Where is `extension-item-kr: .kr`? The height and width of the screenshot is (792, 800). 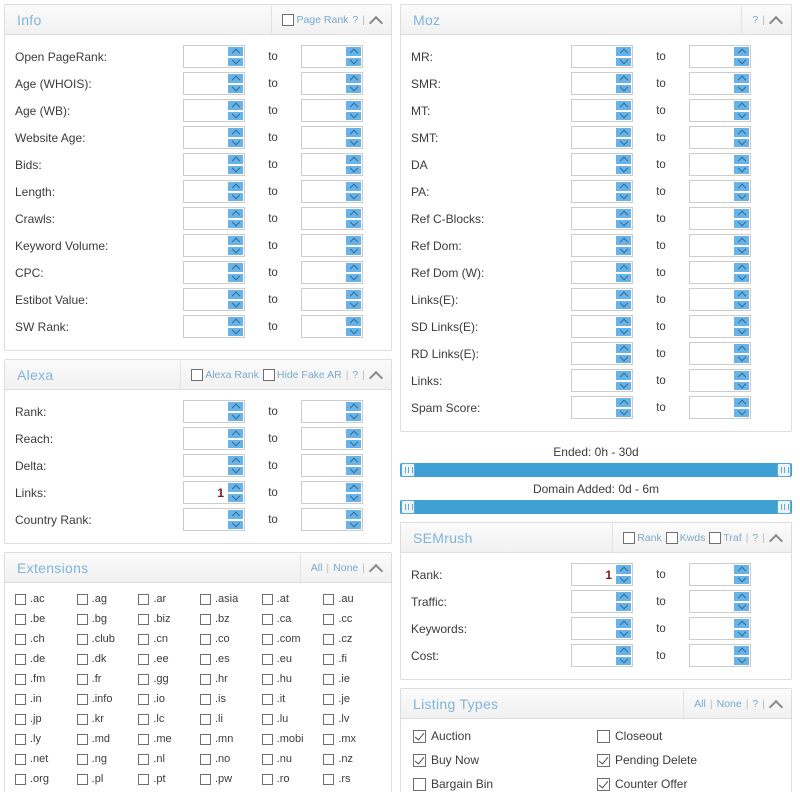 extension-item-kr: .kr is located at coordinates (106, 719).